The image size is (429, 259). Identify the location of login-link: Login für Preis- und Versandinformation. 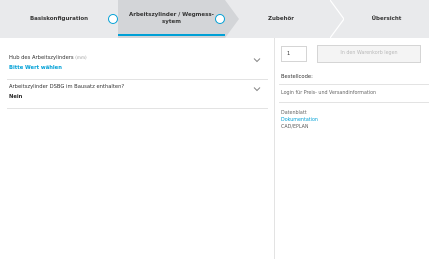
(328, 93).